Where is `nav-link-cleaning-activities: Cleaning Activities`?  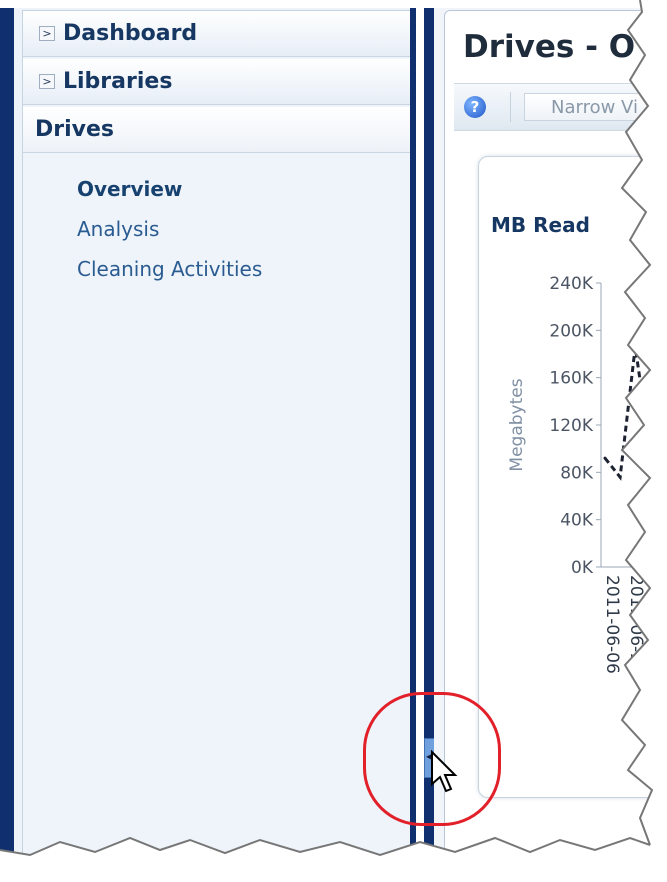
nav-link-cleaning-activities: Cleaning Activities is located at coordinates (169, 269).